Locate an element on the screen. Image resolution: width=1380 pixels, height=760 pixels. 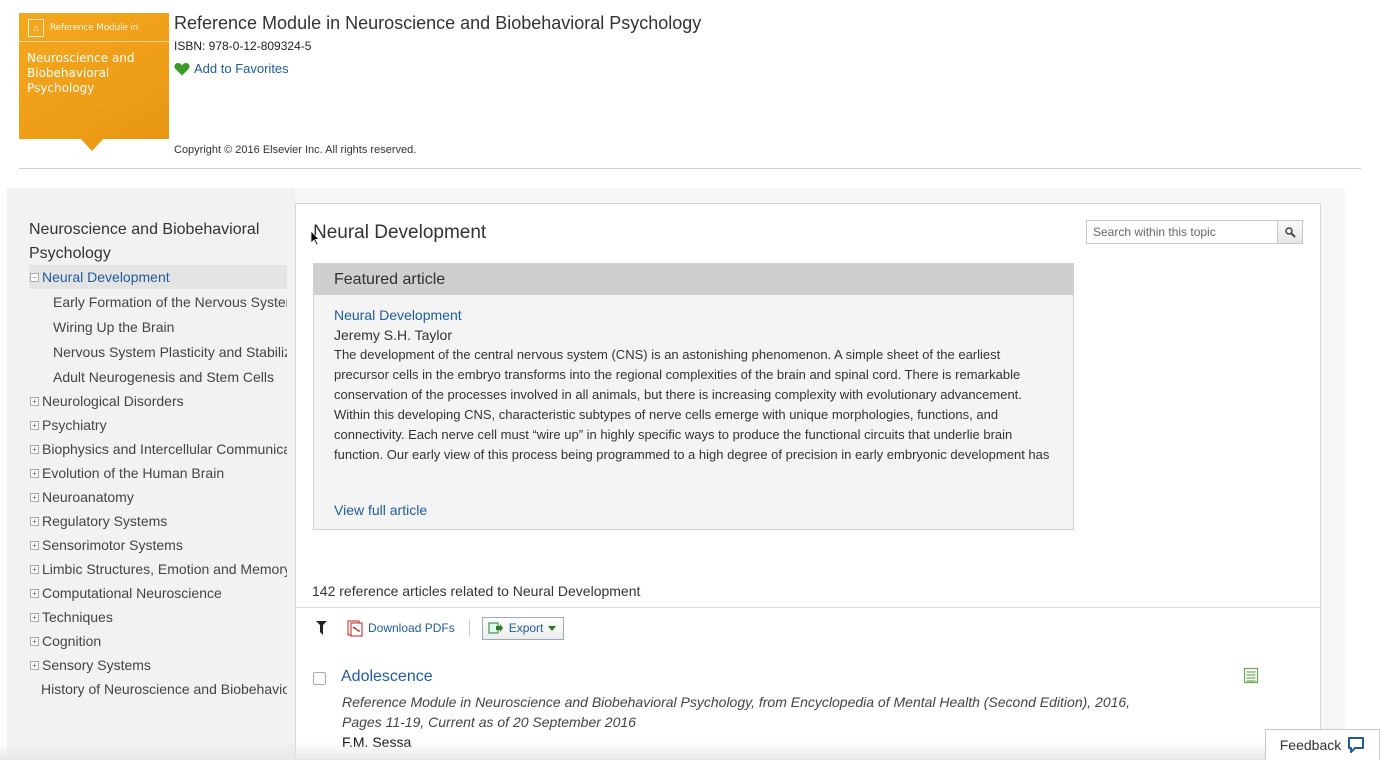
sidebar-item-label: Sensory Systems is located at coordinates (96, 665).